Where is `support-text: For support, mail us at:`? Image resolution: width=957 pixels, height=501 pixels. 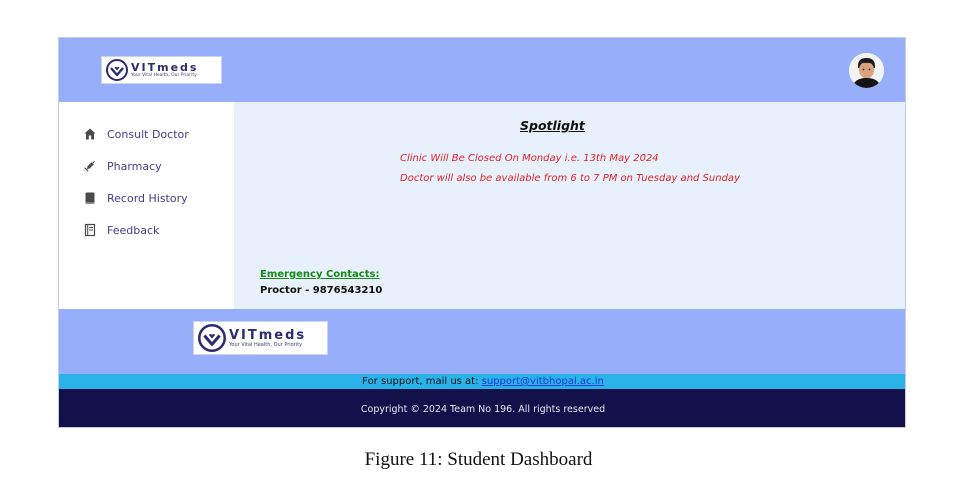 support-text: For support, mail us at: is located at coordinates (422, 381).